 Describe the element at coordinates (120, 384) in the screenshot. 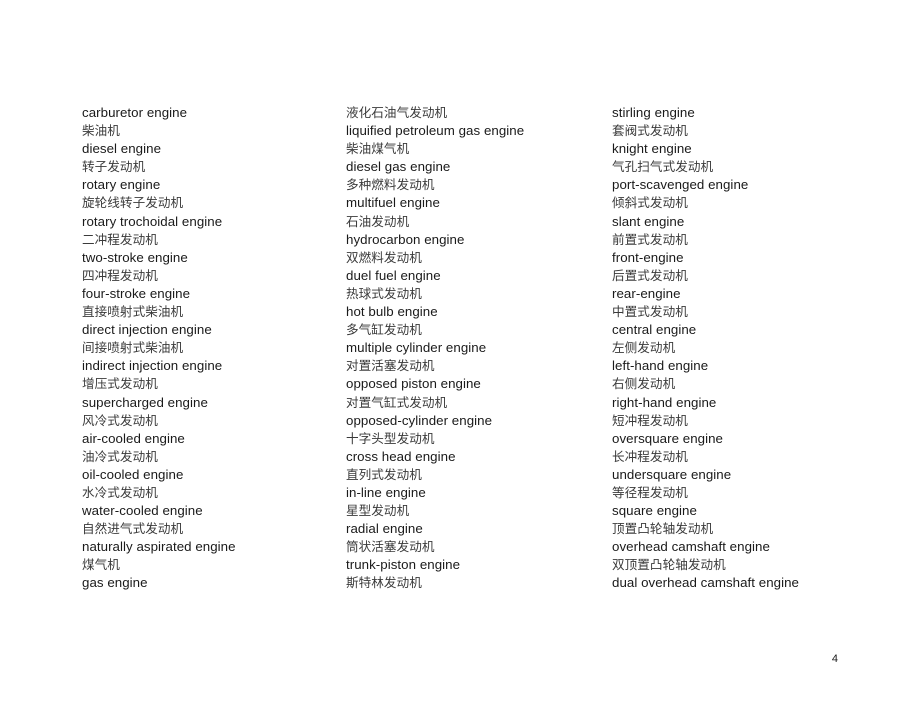

I see `glossary-term-zh: 增压式发动机` at that location.